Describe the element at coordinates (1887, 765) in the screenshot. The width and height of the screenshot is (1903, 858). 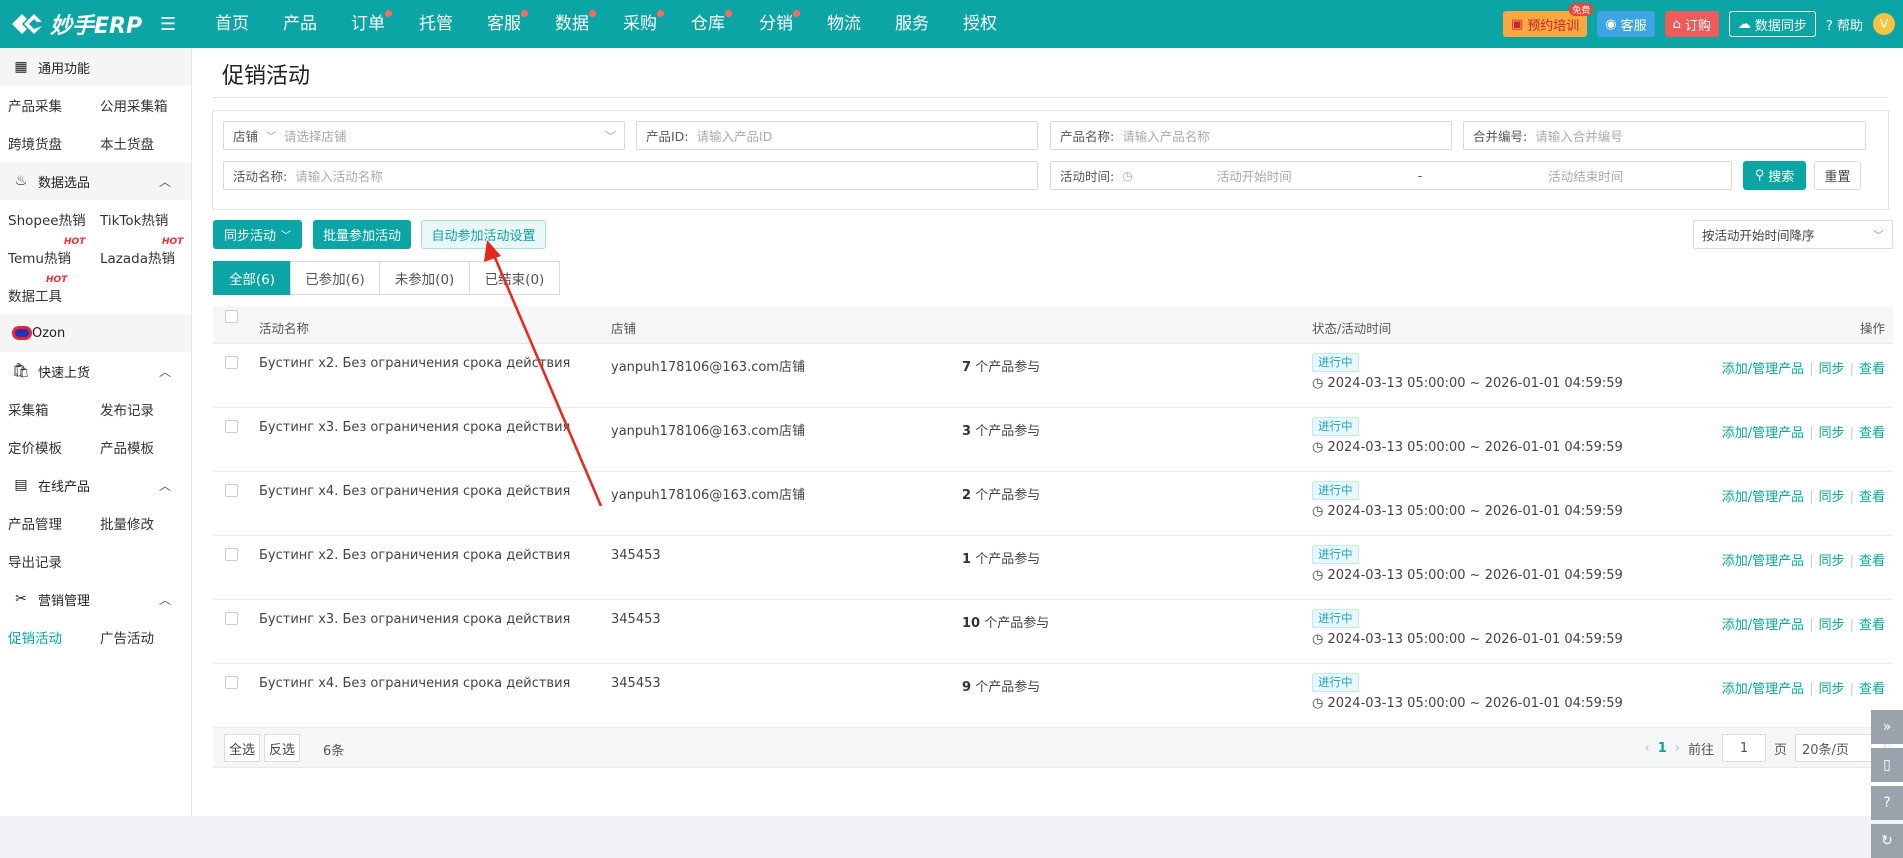
I see `mobile-icon: ▯` at that location.